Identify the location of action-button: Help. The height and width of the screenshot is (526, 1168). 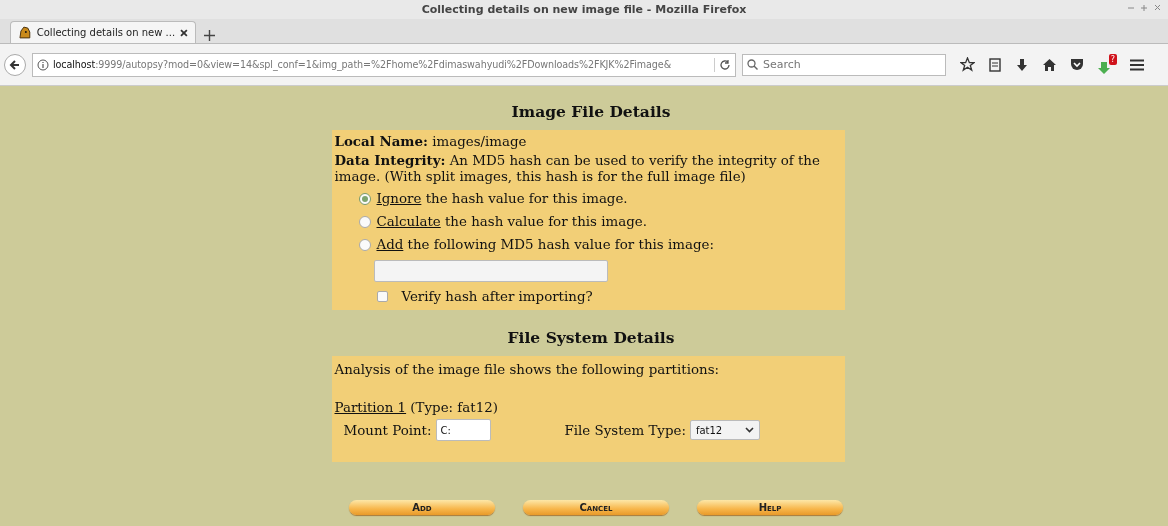
(770, 507).